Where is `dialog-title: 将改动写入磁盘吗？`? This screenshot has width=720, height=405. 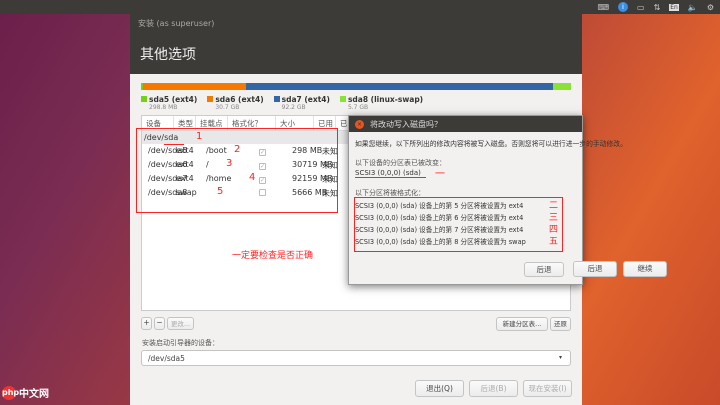
dialog-title: 将改动写入磁盘吗？ is located at coordinates (406, 124).